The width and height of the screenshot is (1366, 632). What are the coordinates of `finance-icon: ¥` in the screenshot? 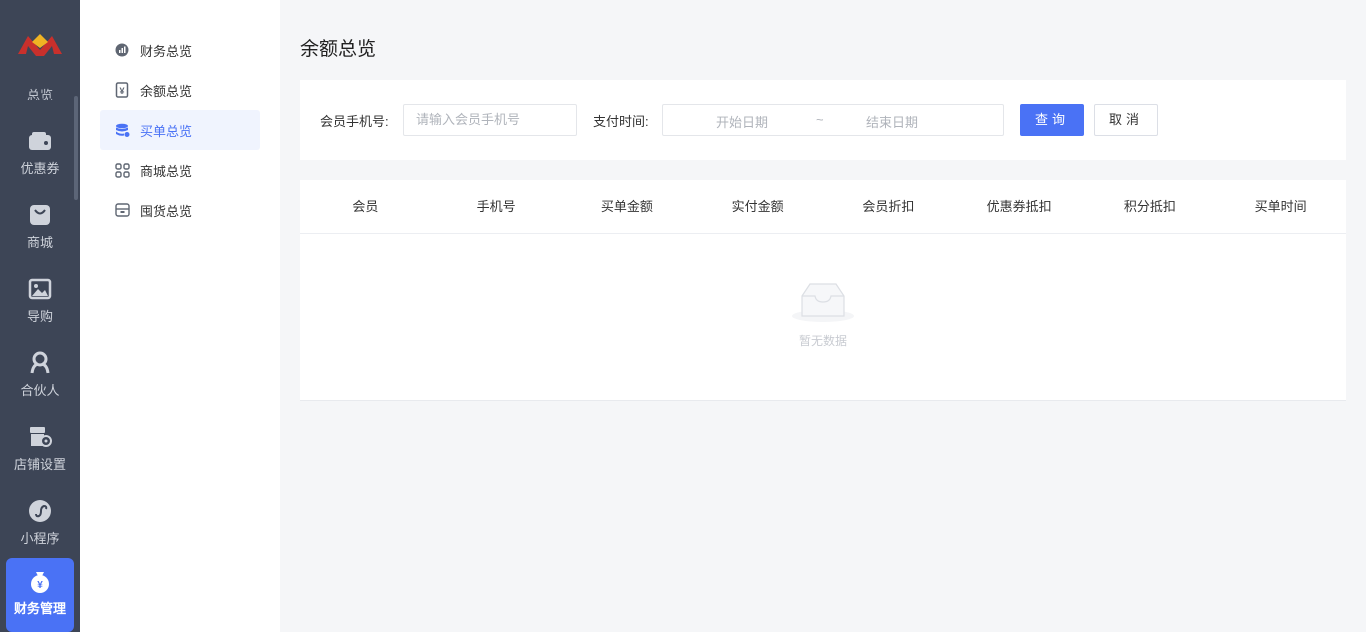 It's located at (40, 582).